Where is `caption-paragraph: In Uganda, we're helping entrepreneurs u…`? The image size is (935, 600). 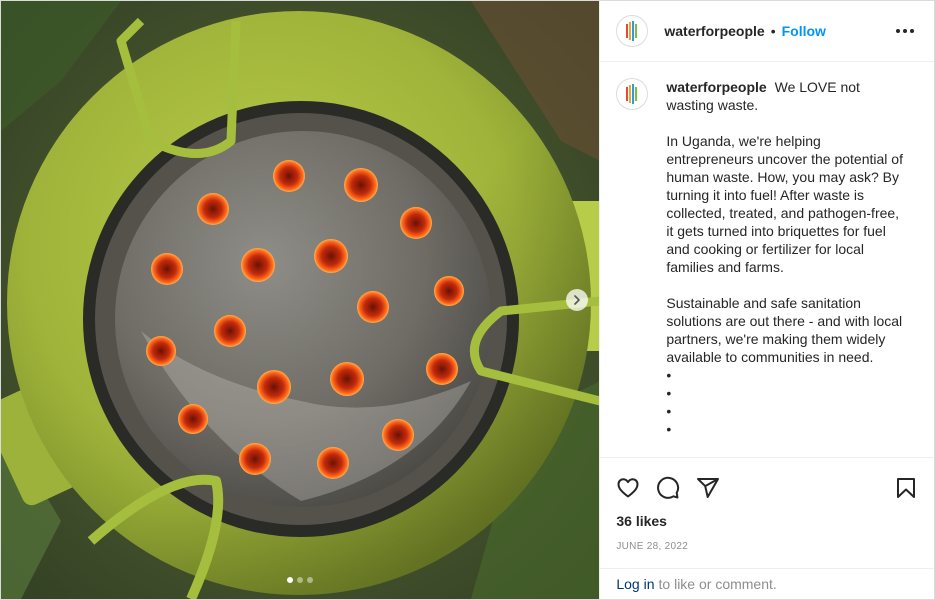
caption-paragraph: In Uganda, we're helping entrepreneurs u… is located at coordinates (784, 204).